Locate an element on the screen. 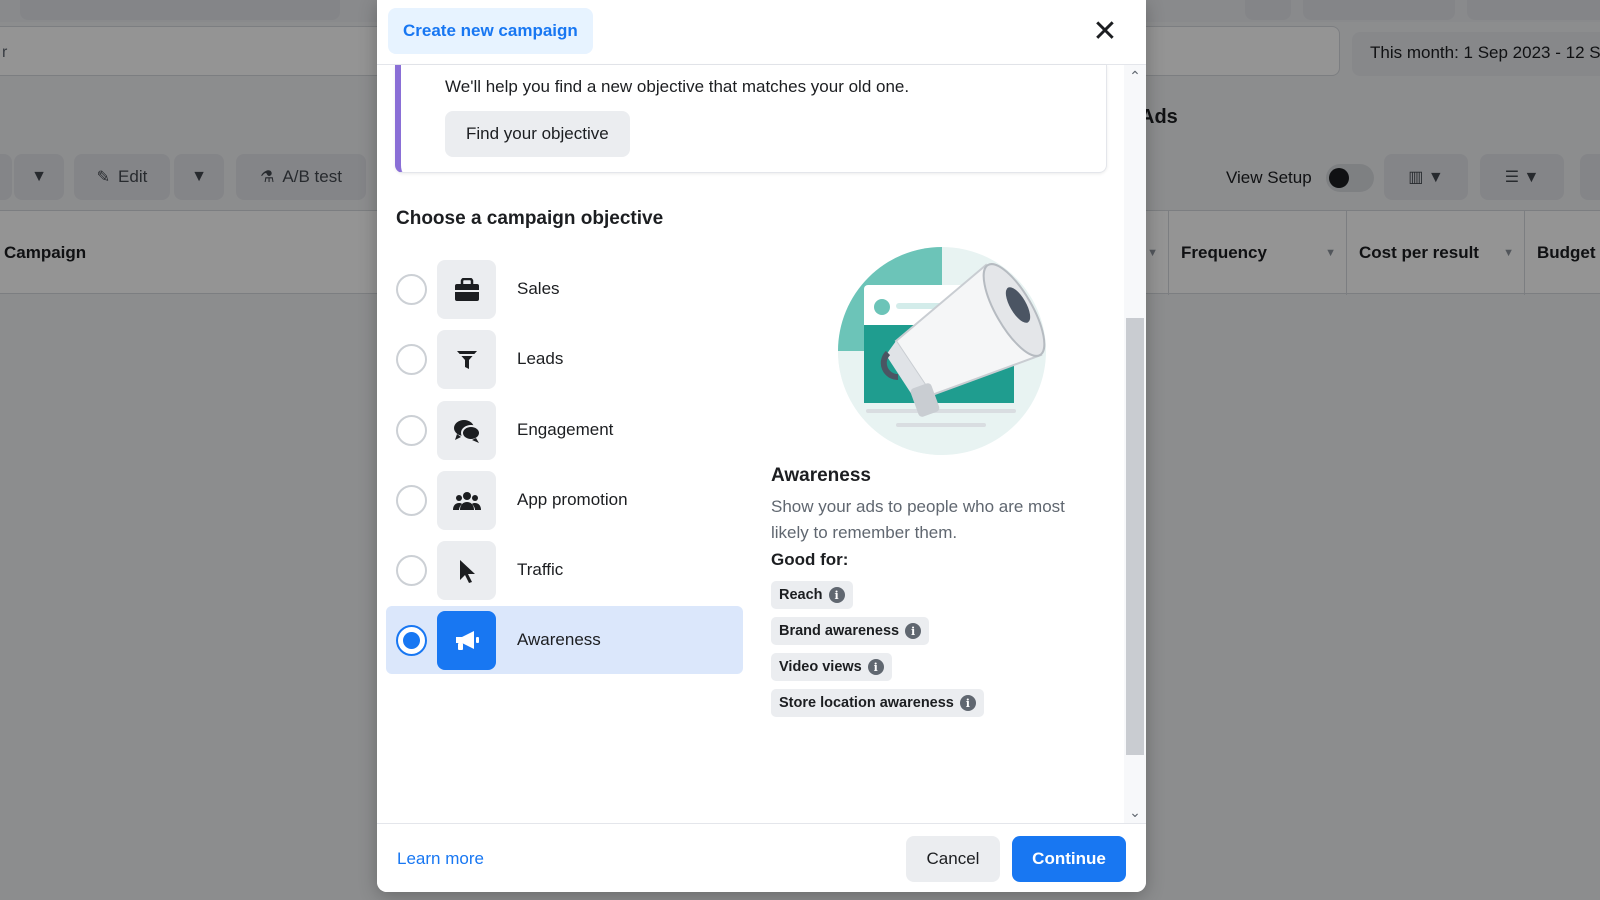  tag-label: Brand awareness is located at coordinates (839, 631).